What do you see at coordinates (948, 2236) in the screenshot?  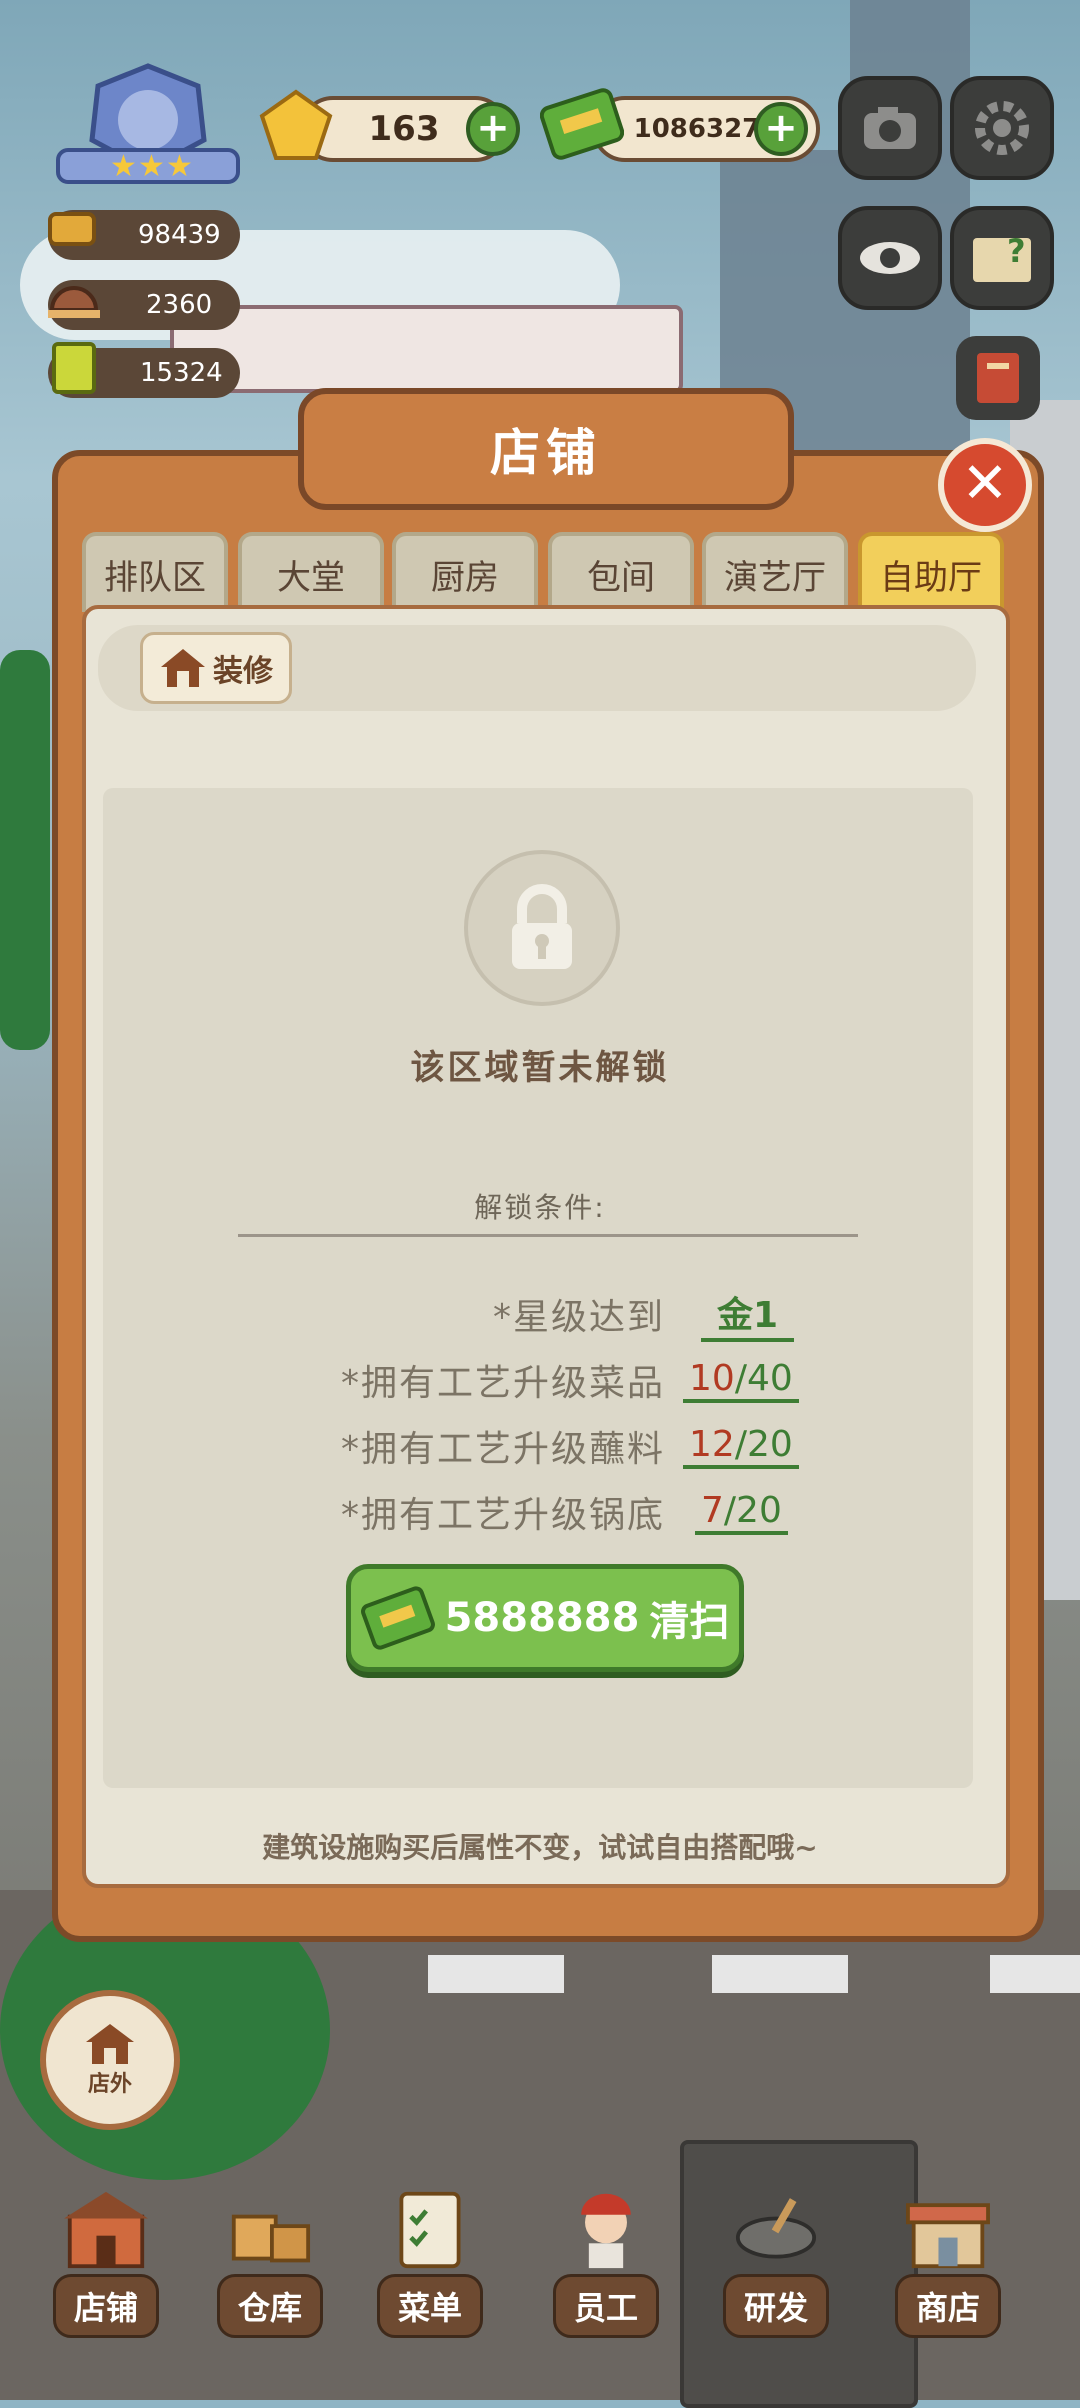 I see `shop-stall-icon` at bounding box center [948, 2236].